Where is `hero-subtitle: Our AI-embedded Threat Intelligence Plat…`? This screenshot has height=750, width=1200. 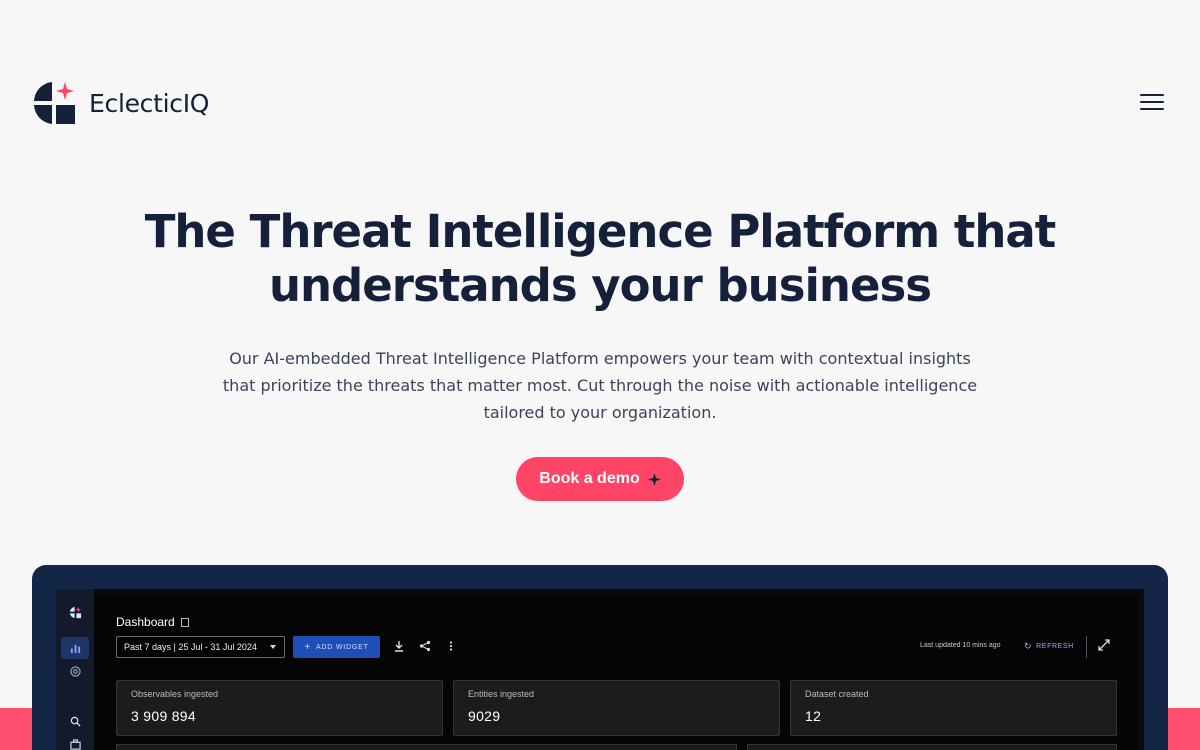 hero-subtitle: Our AI-embedded Threat Intelligence Plat… is located at coordinates (600, 385).